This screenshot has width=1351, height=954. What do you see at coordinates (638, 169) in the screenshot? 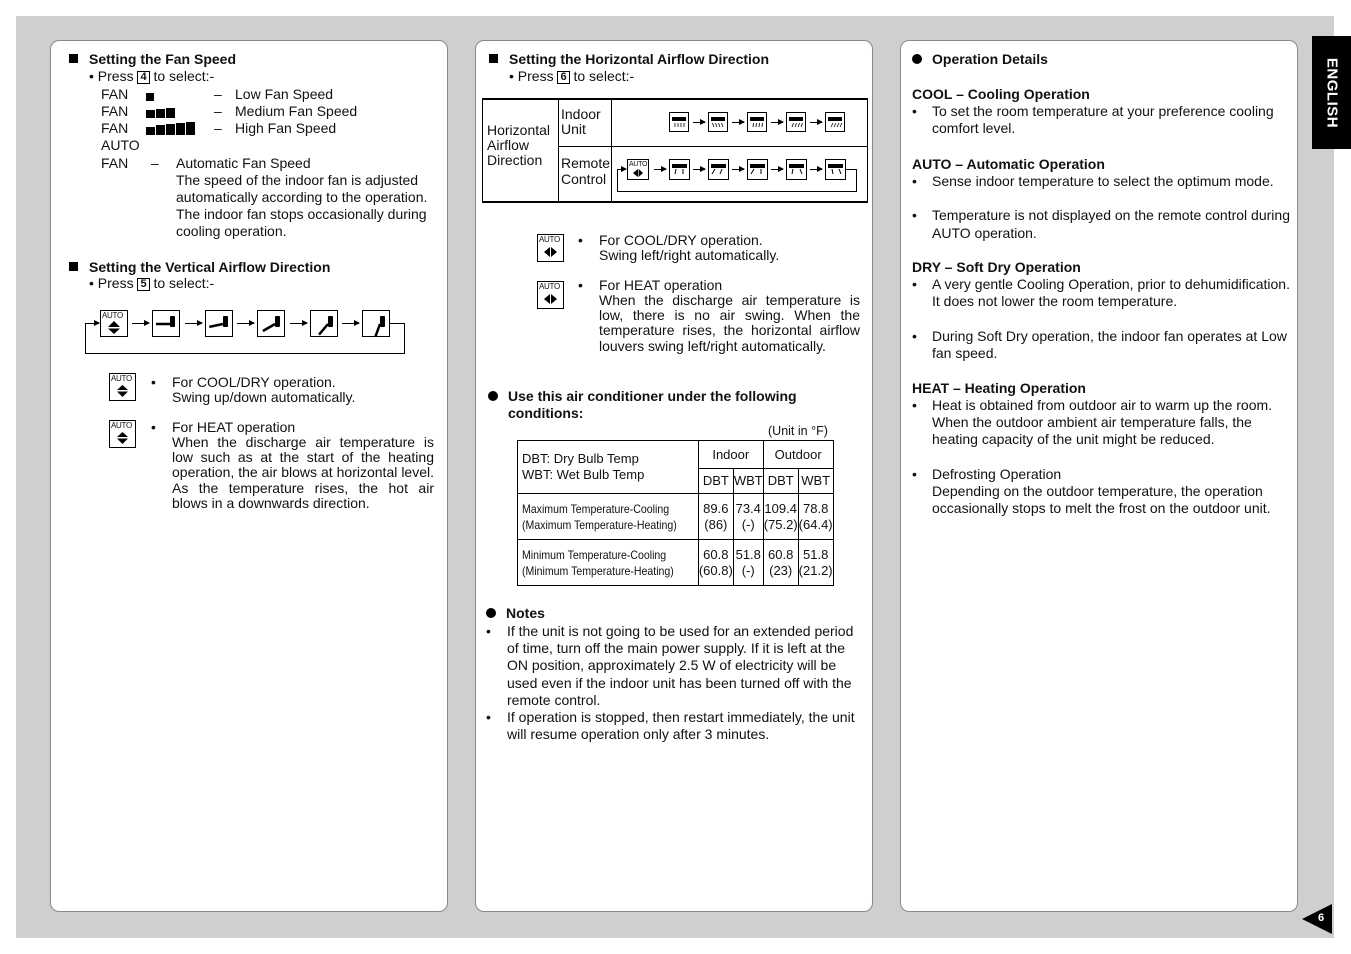
I see `horizontal-auto-swing-icon: AUTO` at bounding box center [638, 169].